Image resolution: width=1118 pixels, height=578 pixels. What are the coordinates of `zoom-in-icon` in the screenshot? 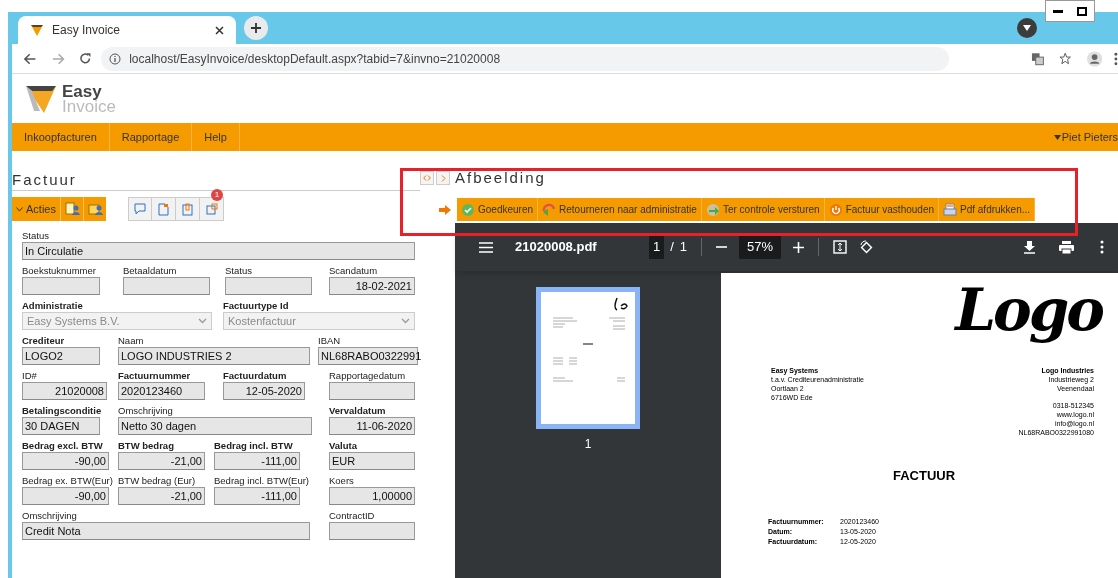 It's located at (799, 247).